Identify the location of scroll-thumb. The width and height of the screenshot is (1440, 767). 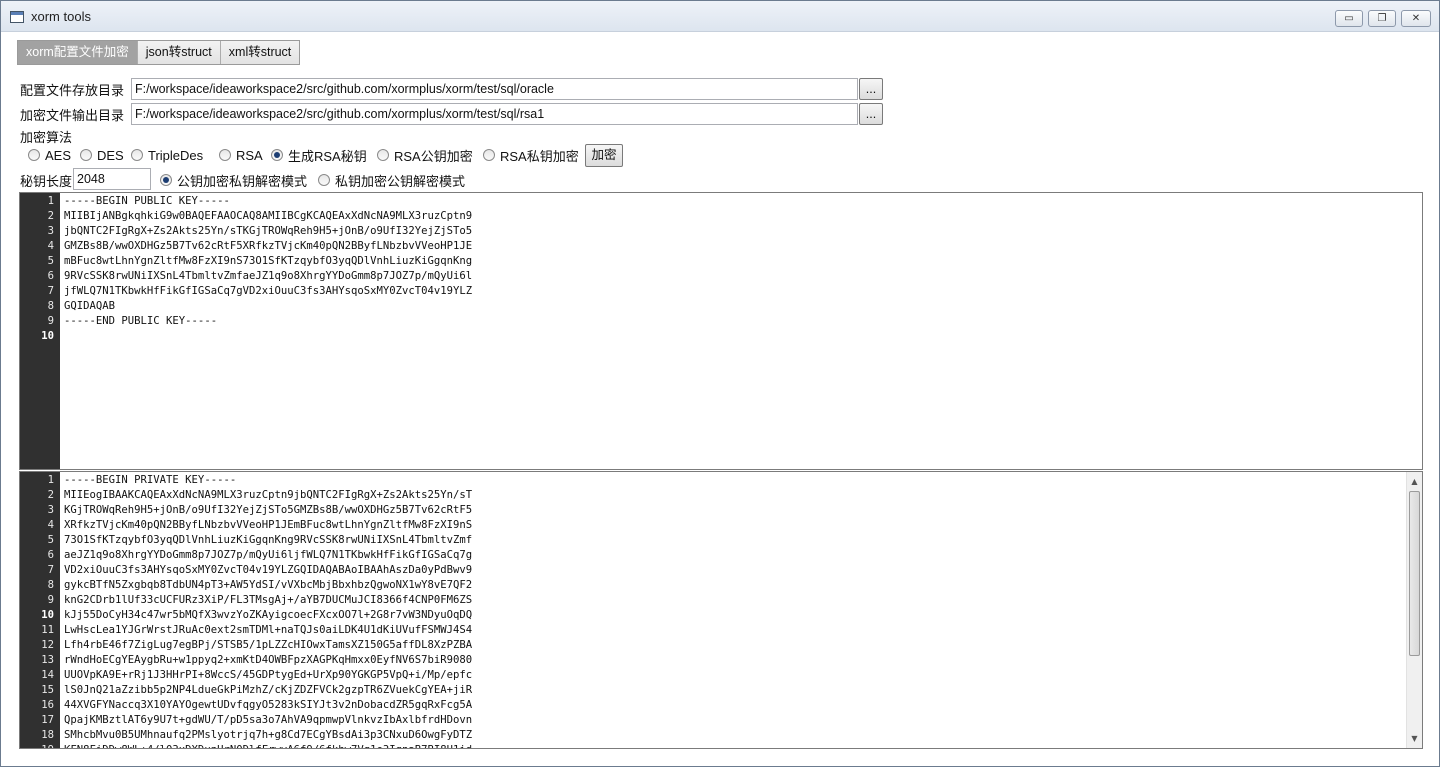
(1414, 573).